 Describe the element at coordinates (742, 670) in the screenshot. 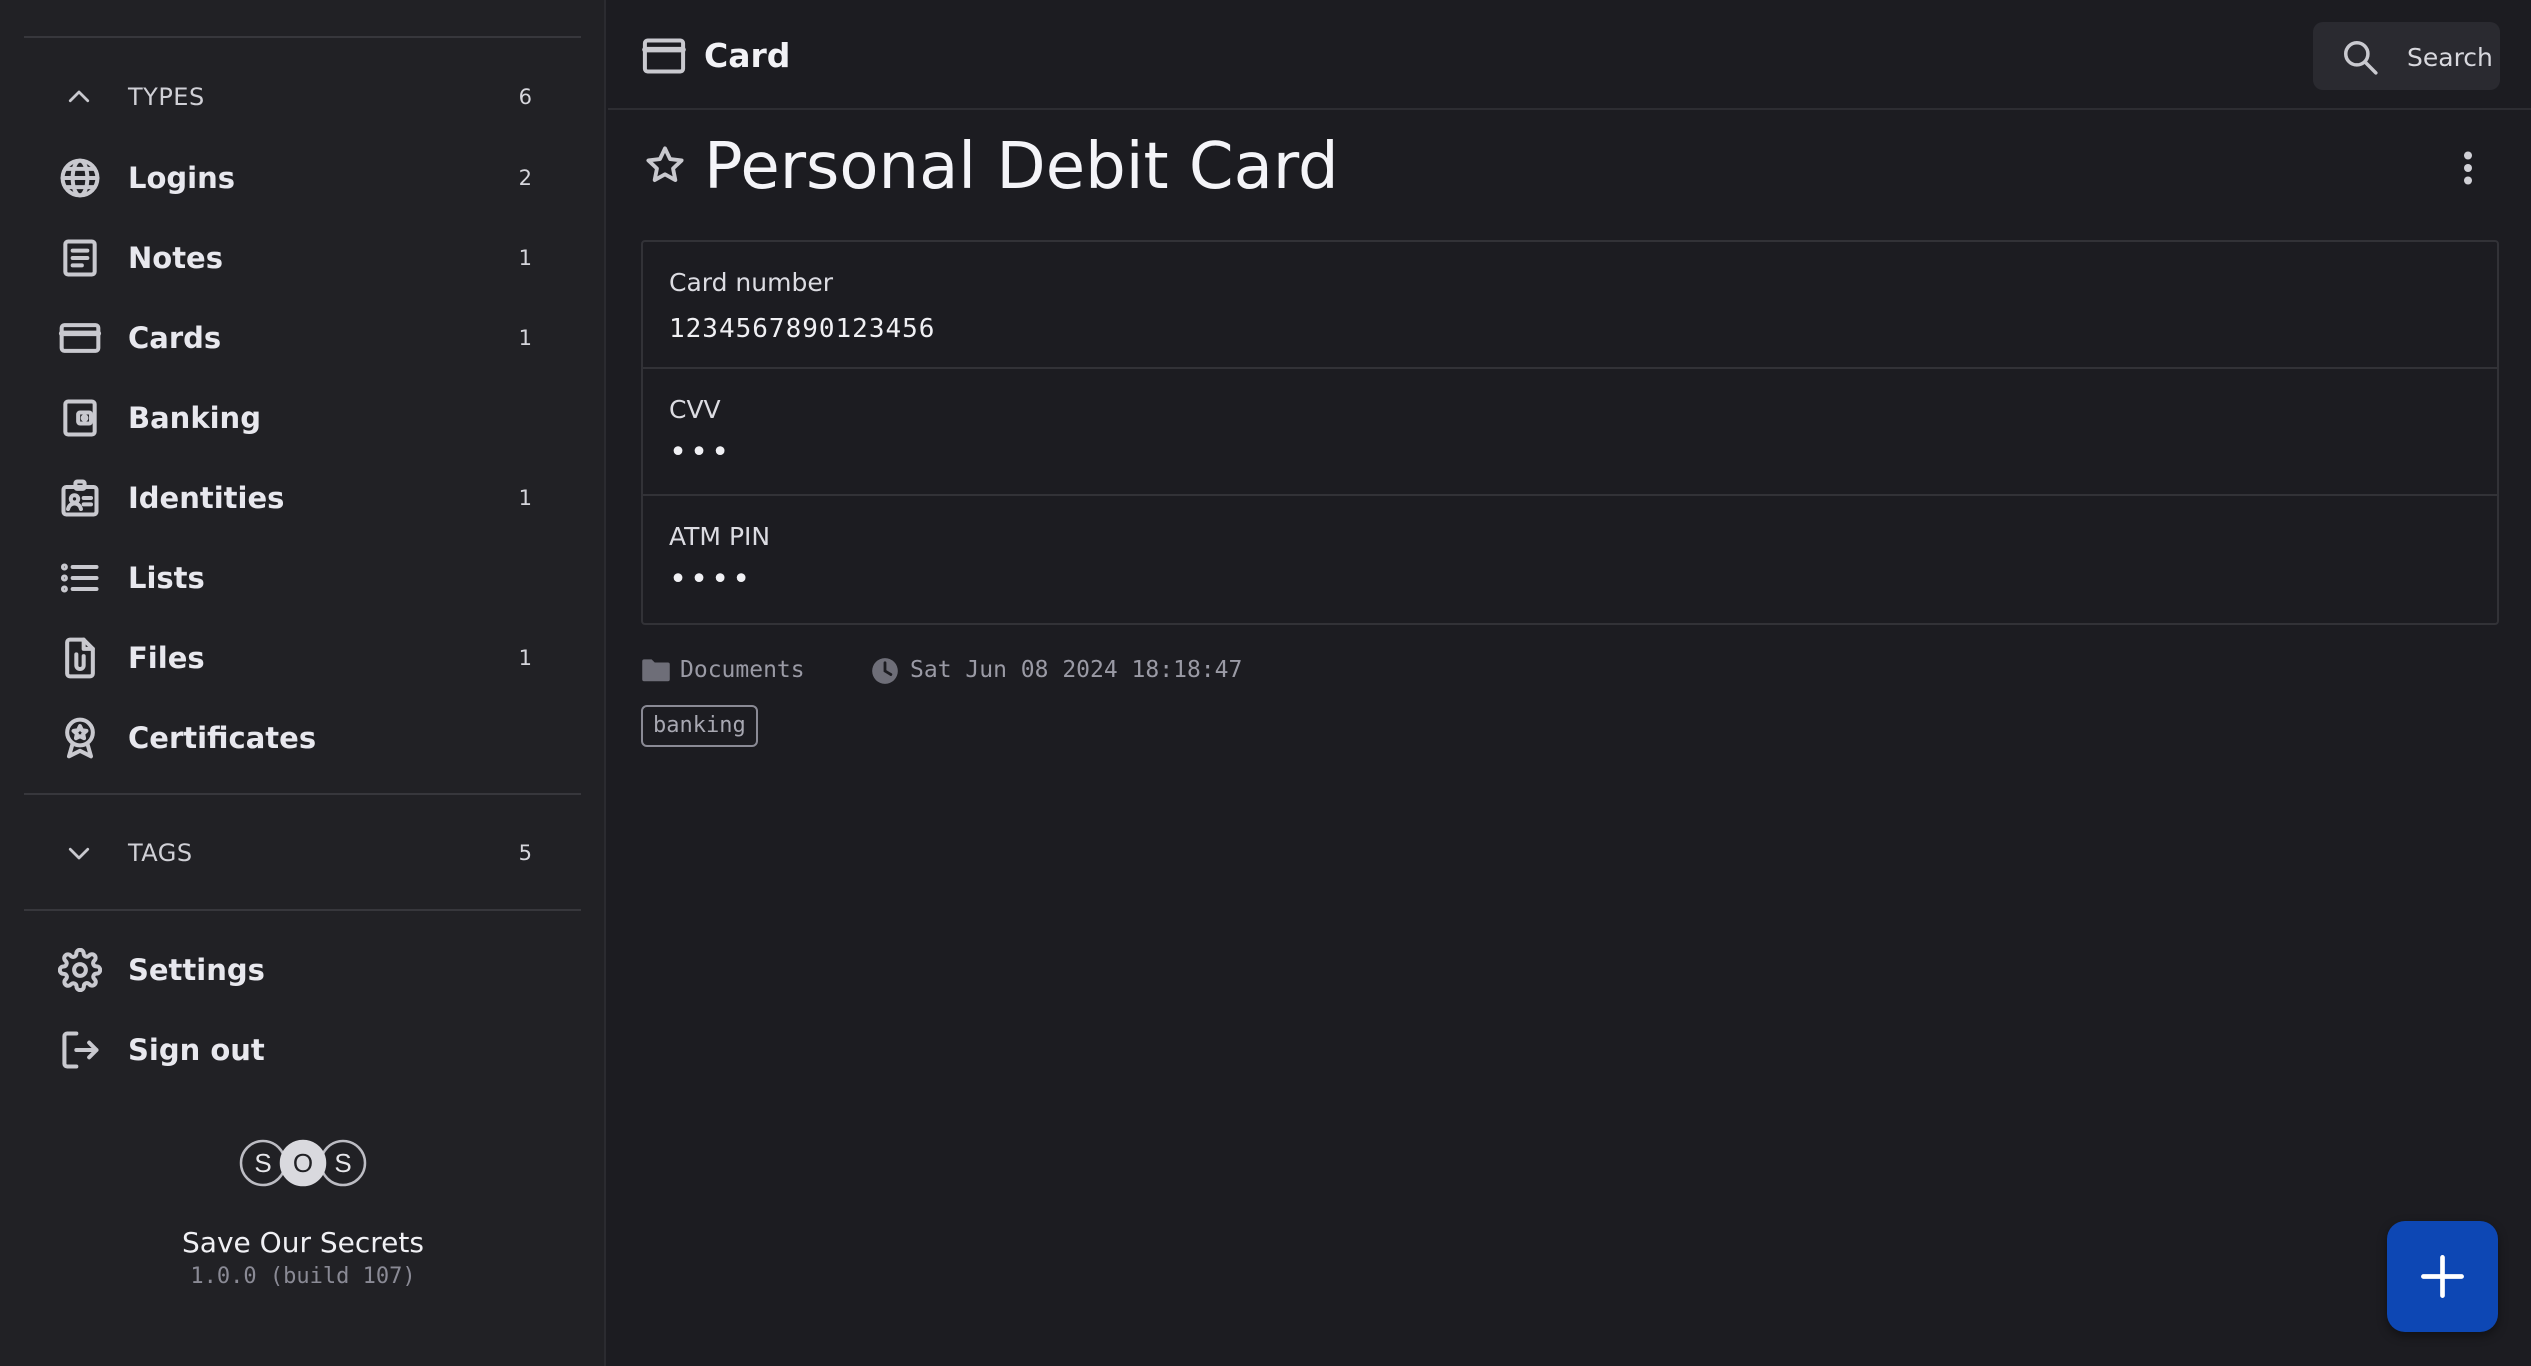

I see `folder-link: Documents` at that location.